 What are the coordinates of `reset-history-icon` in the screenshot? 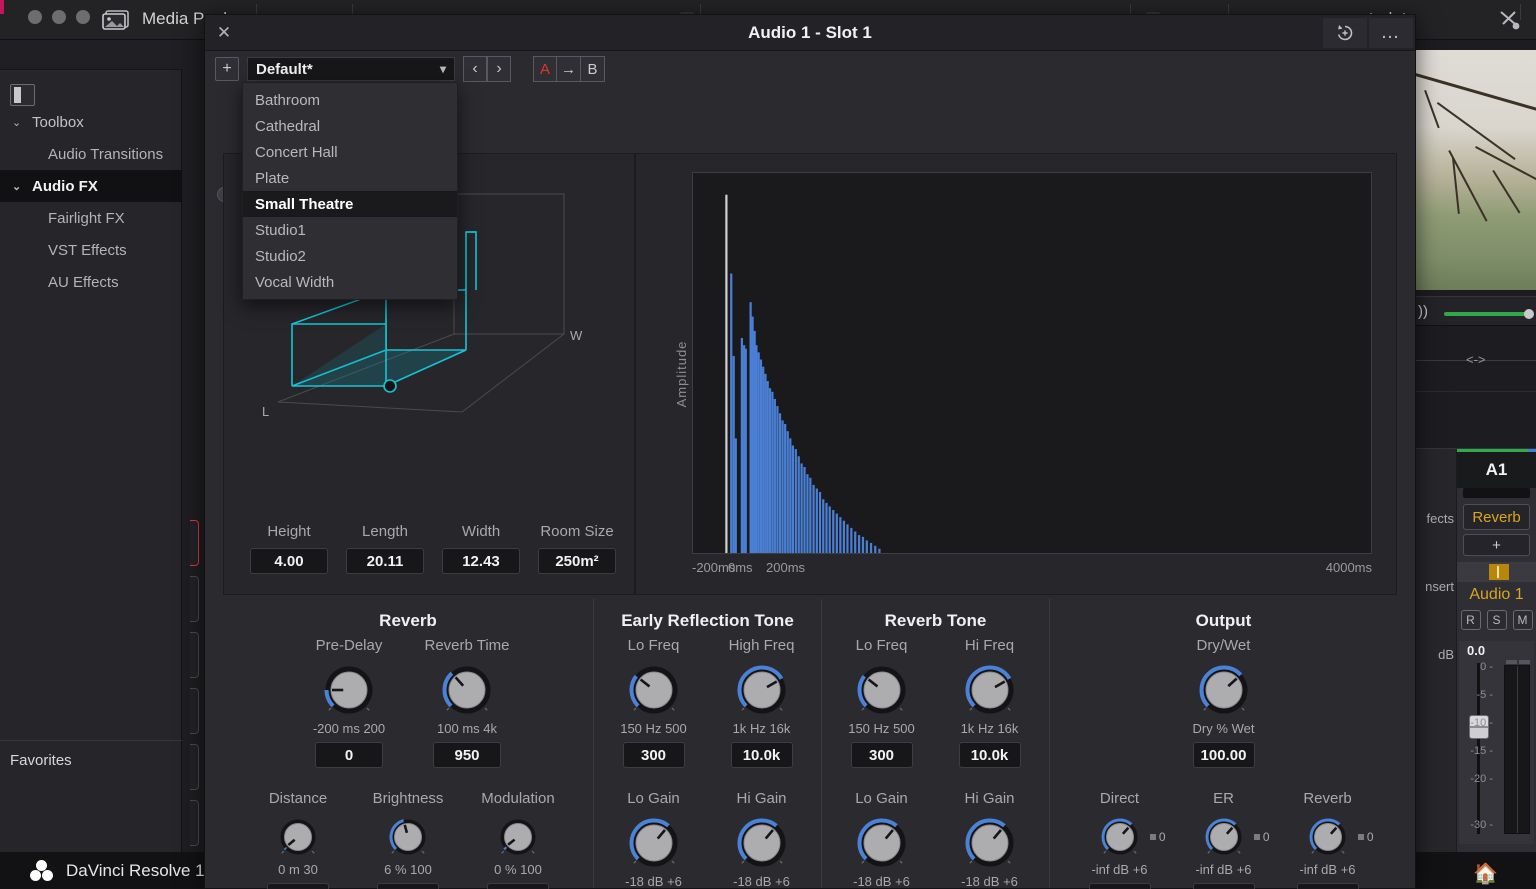 It's located at (1345, 33).